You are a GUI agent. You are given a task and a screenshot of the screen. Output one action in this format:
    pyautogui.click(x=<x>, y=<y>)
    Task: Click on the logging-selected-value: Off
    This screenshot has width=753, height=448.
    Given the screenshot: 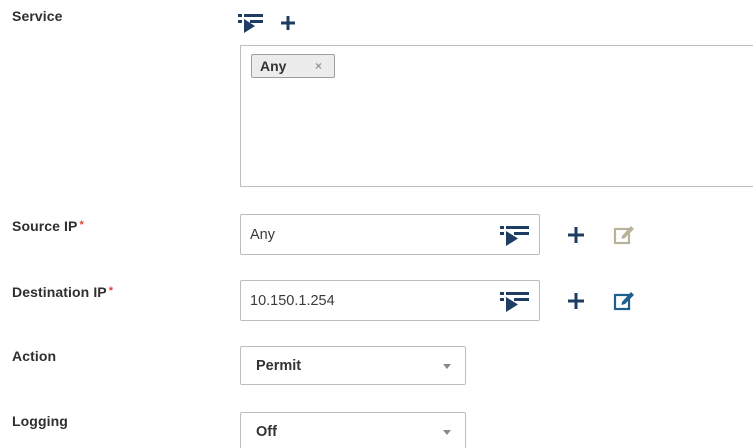 What is the action you would take?
    pyautogui.click(x=266, y=432)
    